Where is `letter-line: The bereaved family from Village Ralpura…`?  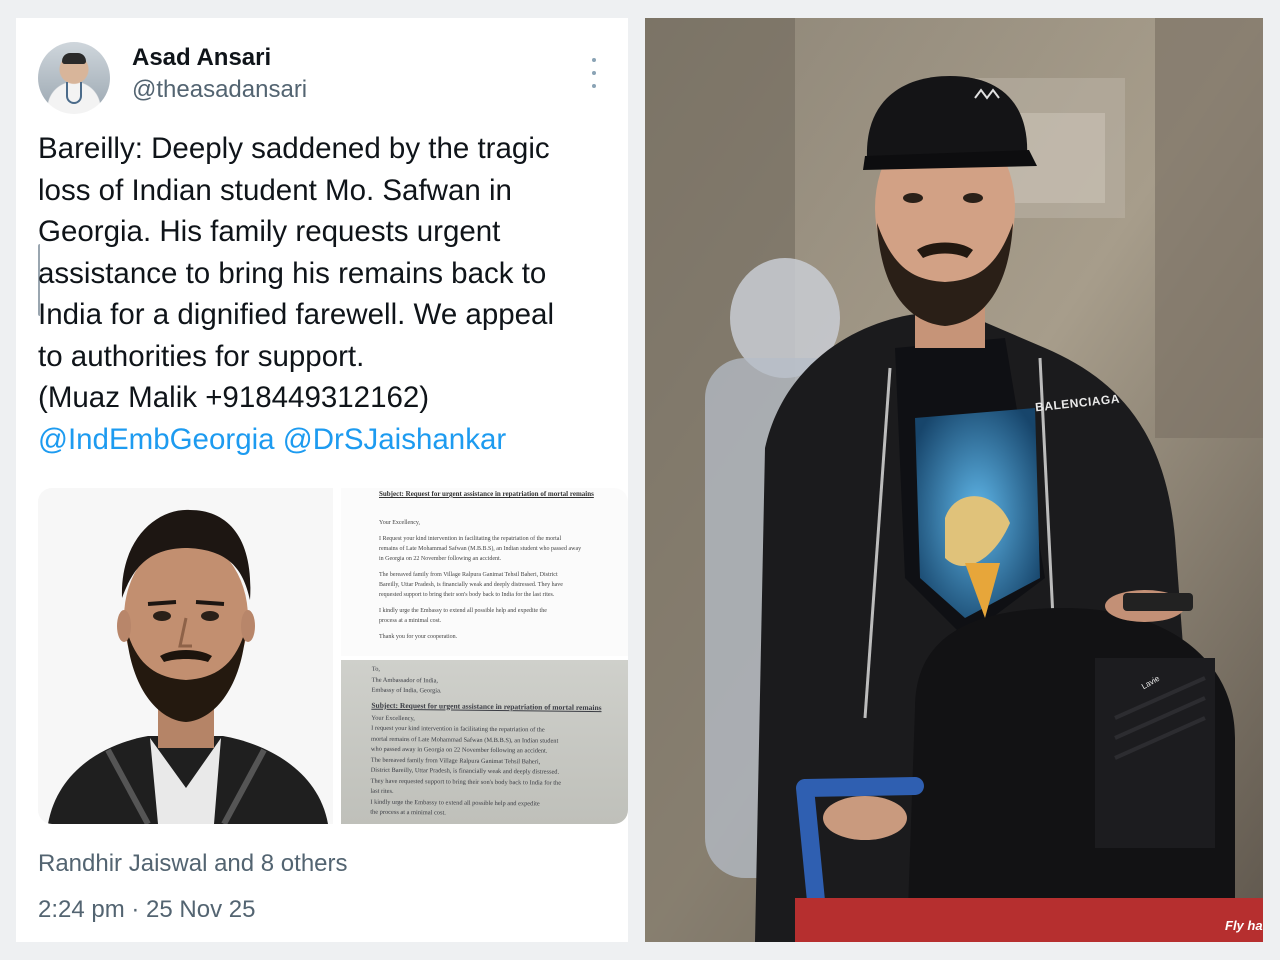 letter-line: The bereaved family from Village Ralpura… is located at coordinates (468, 575).